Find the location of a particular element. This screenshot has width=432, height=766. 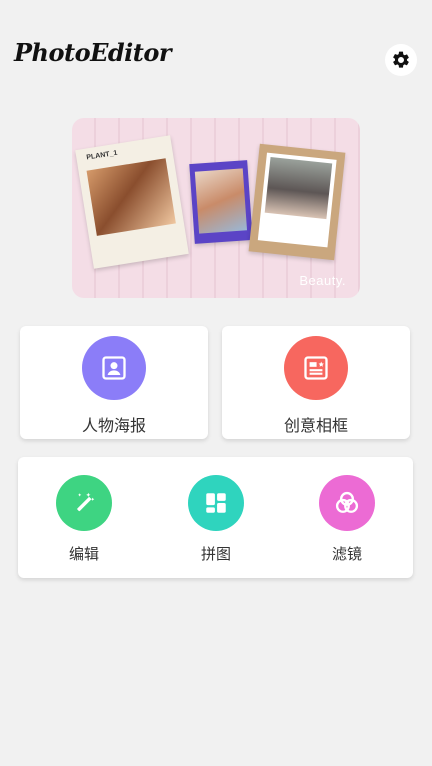

magic-wand-icon is located at coordinates (86, 502).